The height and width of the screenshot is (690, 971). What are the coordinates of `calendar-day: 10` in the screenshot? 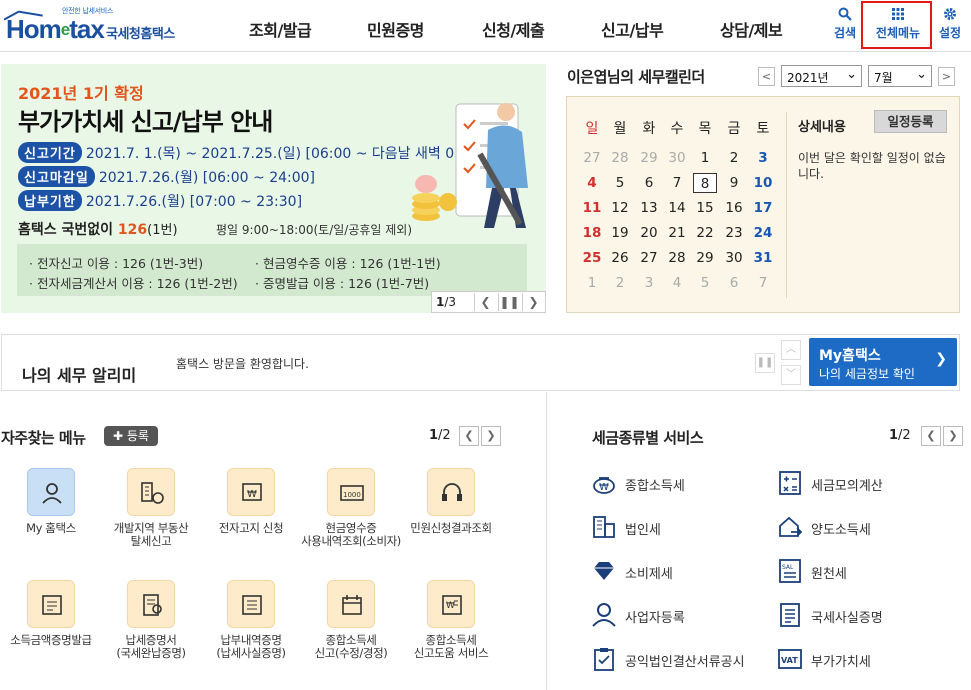 It's located at (763, 183).